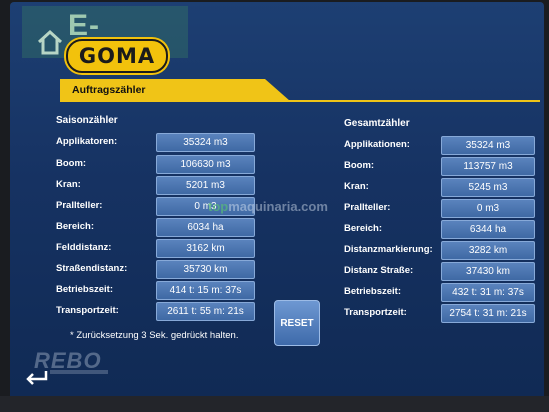 Image resolution: width=549 pixels, height=412 pixels. Describe the element at coordinates (488, 271) in the screenshot. I see `total-value-distanz-strasse: 37430 km` at that location.